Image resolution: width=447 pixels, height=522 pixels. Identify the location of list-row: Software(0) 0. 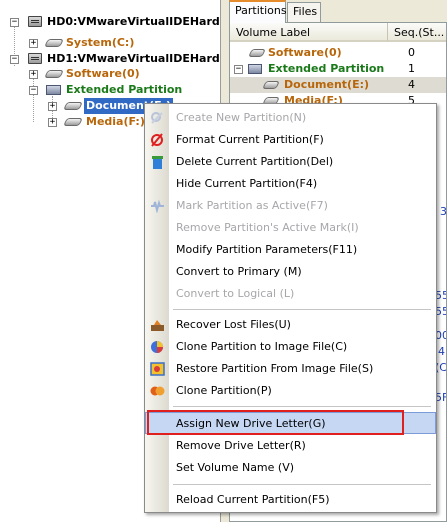
(338, 53).